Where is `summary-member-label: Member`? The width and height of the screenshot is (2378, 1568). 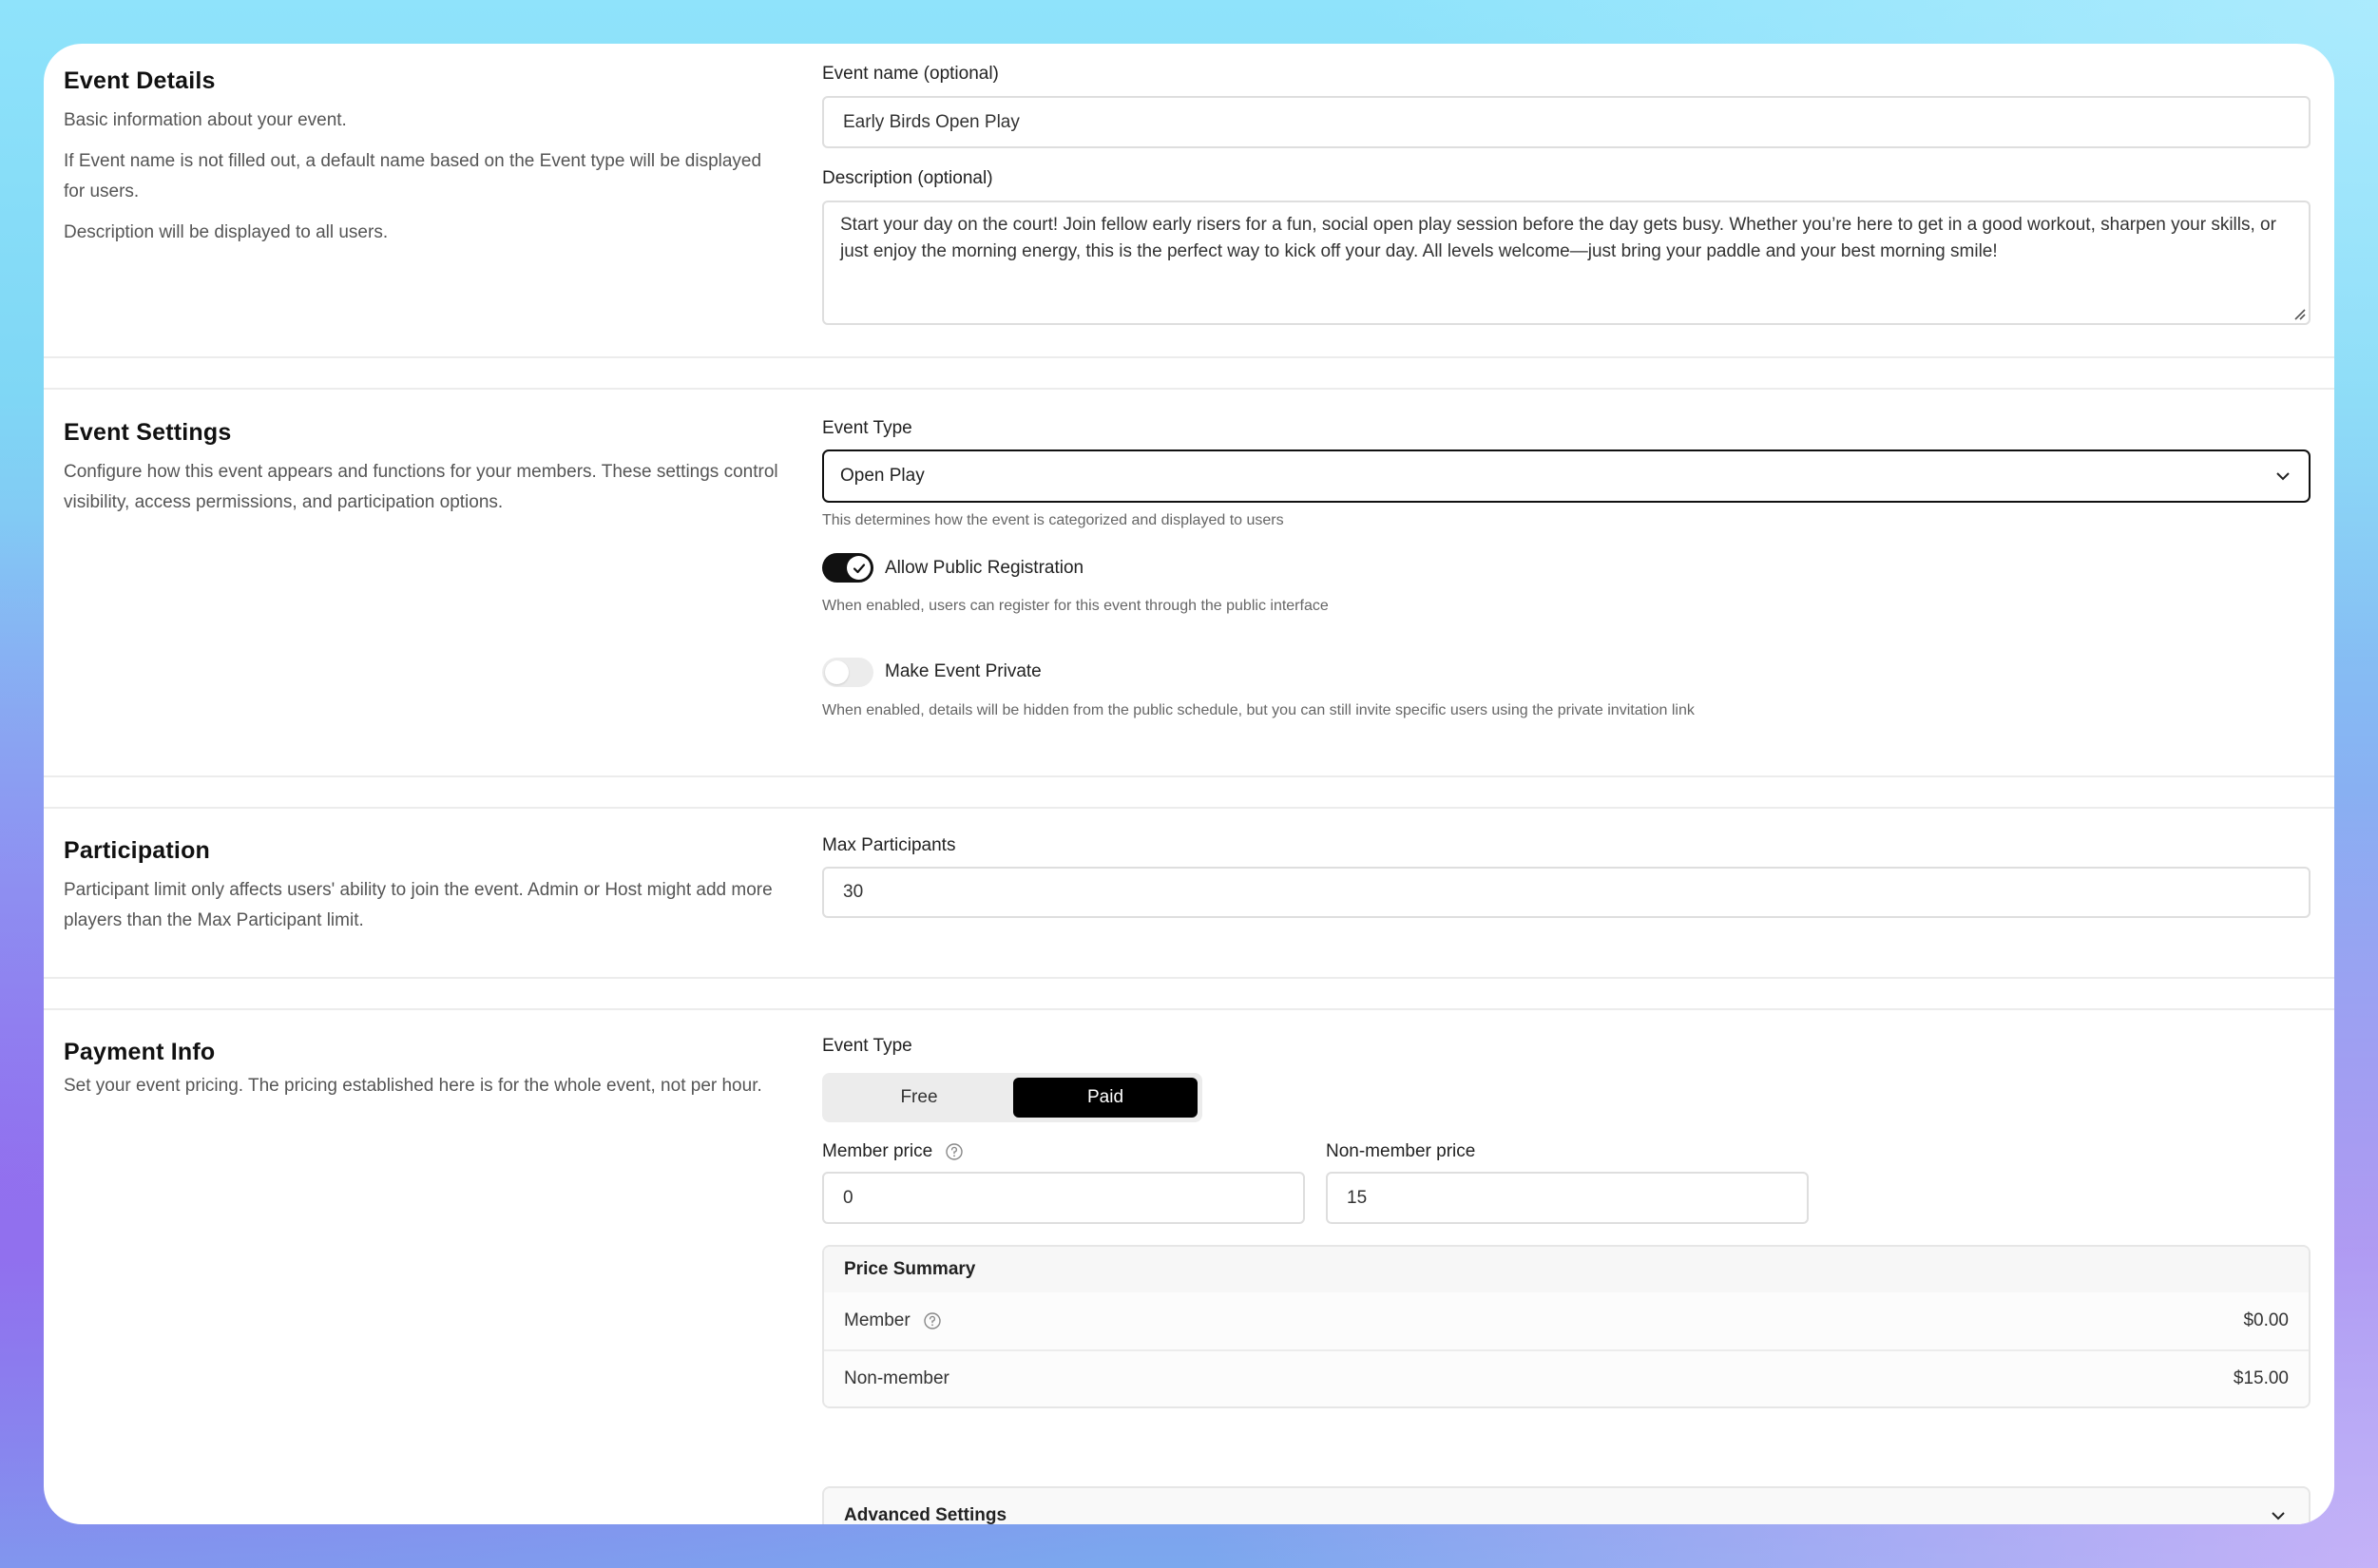 summary-member-label: Member is located at coordinates (893, 1320).